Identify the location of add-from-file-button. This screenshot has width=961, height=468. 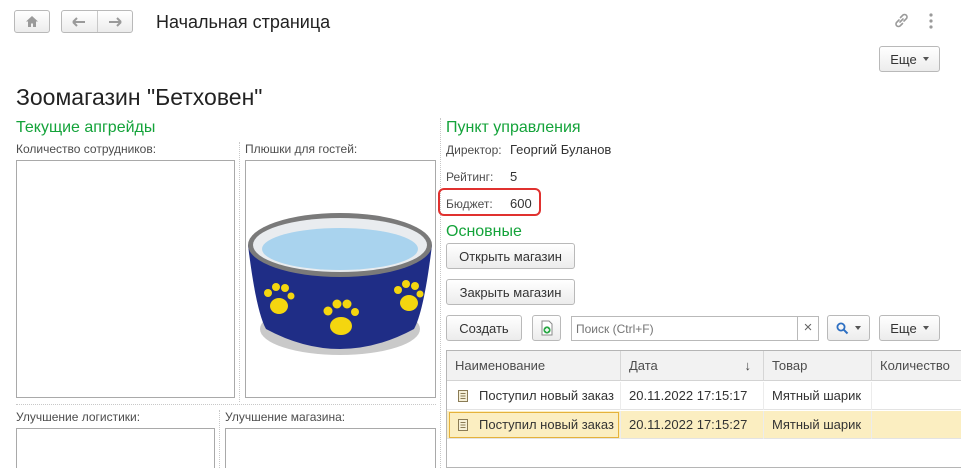
(546, 328).